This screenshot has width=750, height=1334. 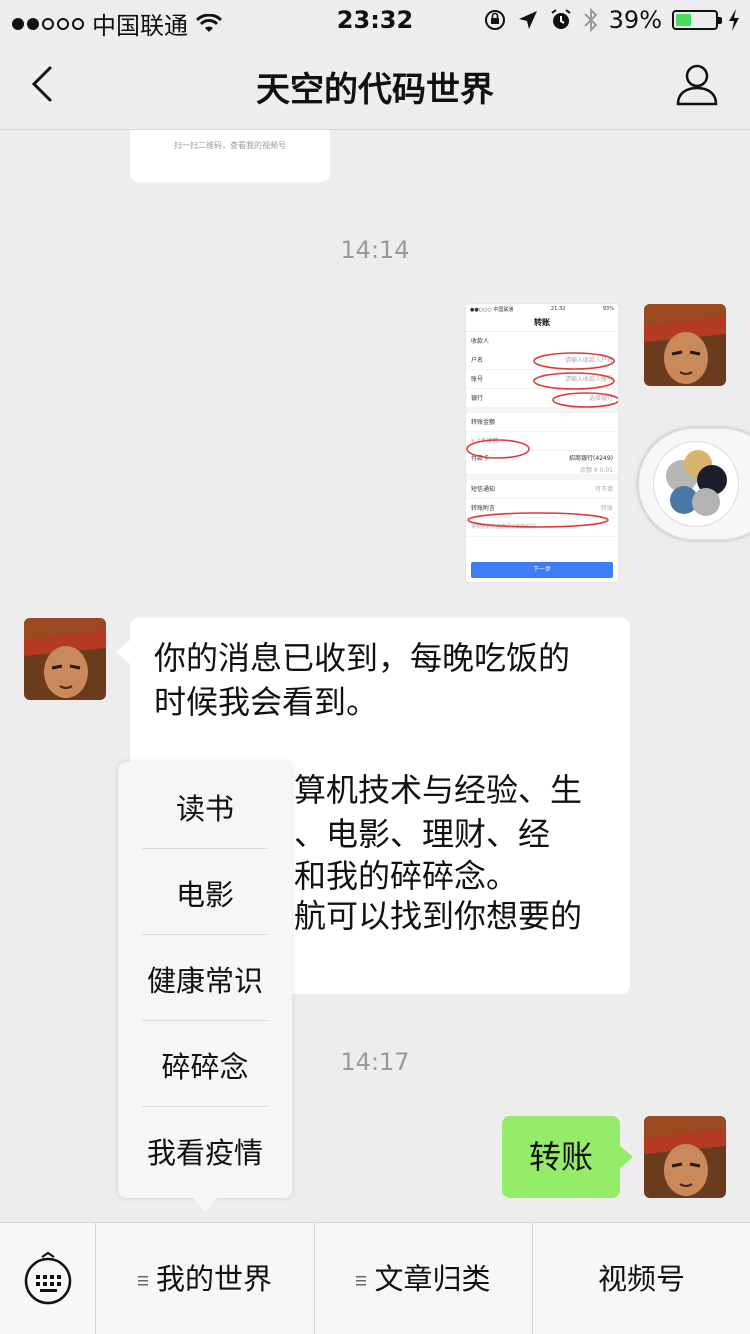 What do you see at coordinates (375, 20) in the screenshot?
I see `status-bar: 中国联通 23:32 39%` at bounding box center [375, 20].